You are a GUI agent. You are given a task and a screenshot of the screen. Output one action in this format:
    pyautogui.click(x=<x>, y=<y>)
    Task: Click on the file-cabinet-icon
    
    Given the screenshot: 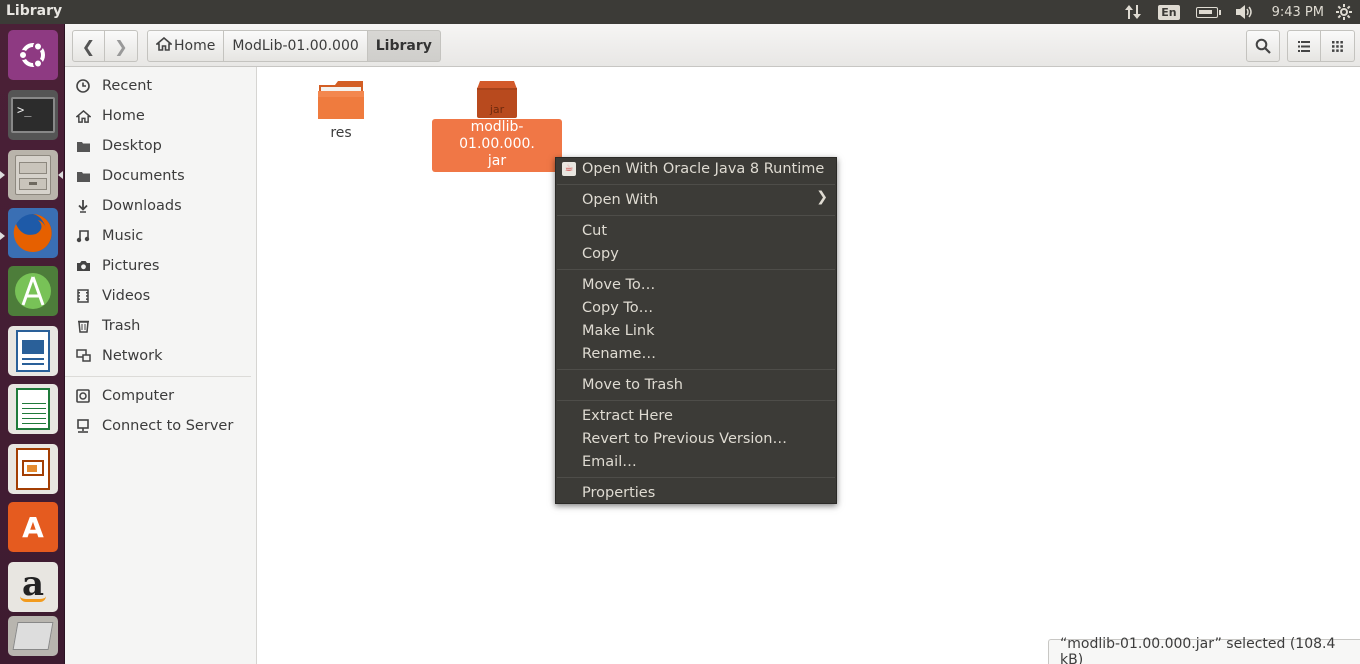 What is the action you would take?
    pyautogui.click(x=33, y=175)
    